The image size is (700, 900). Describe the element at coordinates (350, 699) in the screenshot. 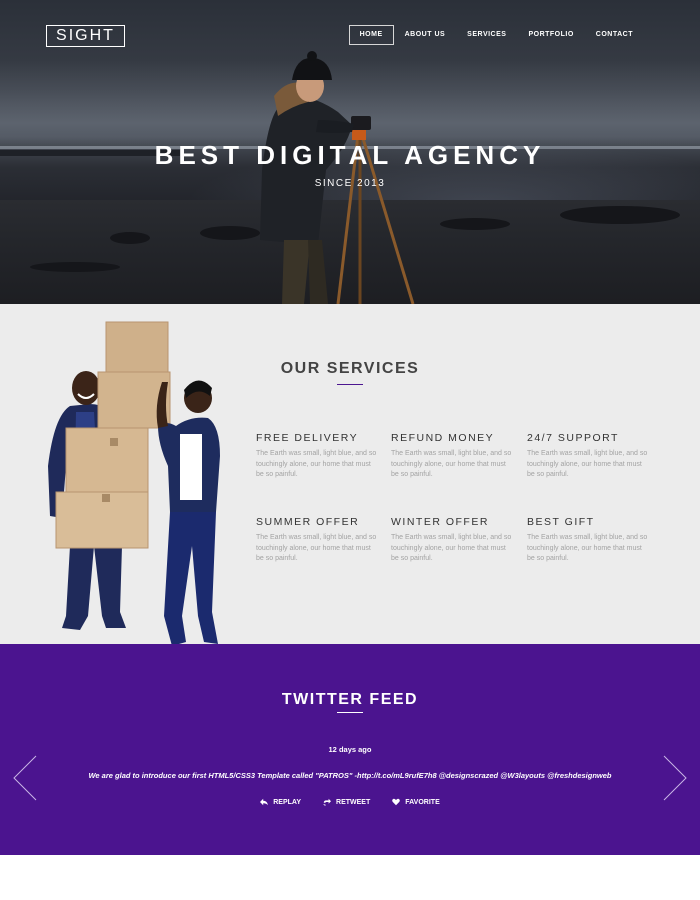

I see `twitter-heading: TWITTER FEED` at that location.